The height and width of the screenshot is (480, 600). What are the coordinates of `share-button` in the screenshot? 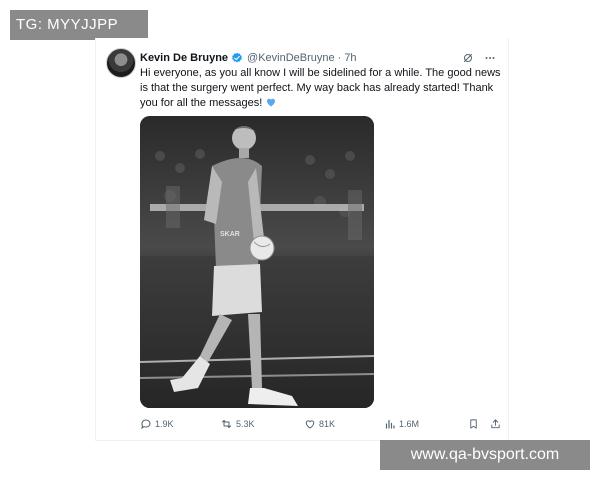 It's located at (495, 424).